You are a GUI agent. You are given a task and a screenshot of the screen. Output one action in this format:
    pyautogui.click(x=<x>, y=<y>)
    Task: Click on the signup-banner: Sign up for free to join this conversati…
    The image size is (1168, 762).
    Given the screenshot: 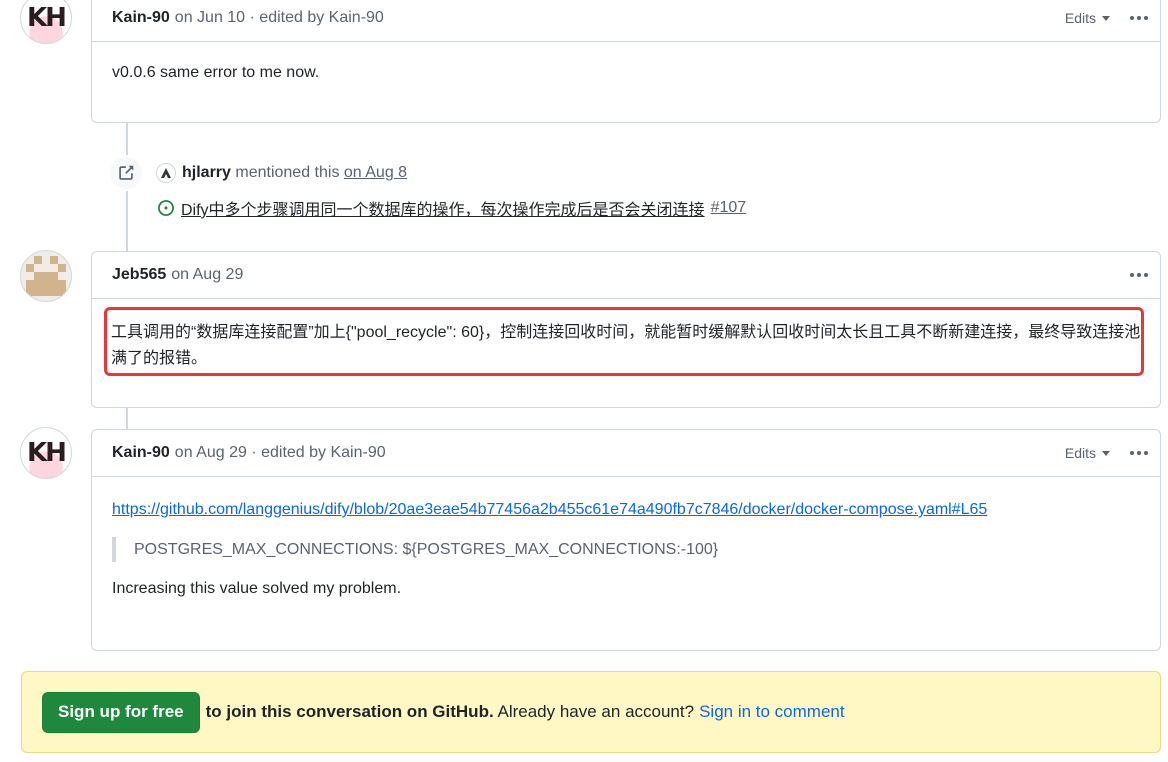 What is the action you would take?
    pyautogui.click(x=591, y=712)
    